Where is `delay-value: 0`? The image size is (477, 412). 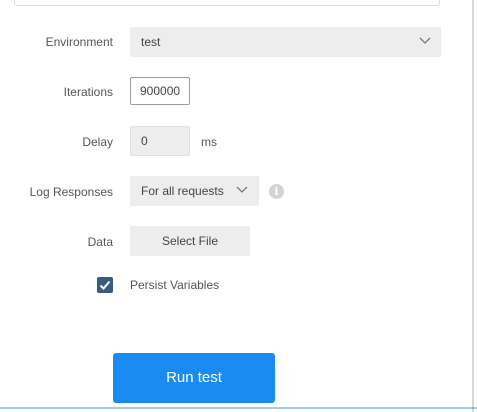 delay-value: 0 is located at coordinates (144, 141).